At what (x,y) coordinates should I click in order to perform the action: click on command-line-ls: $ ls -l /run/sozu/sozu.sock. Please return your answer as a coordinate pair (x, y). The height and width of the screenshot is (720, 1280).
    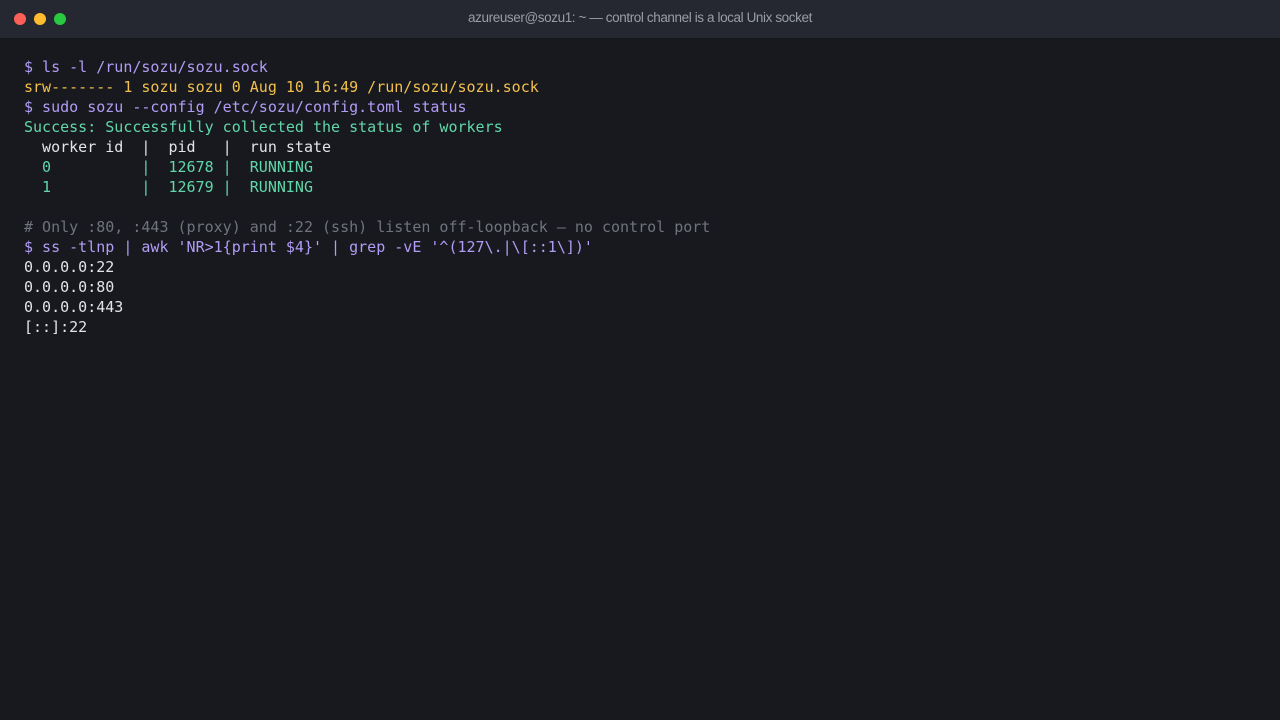
    Looking at the image, I should click on (146, 67).